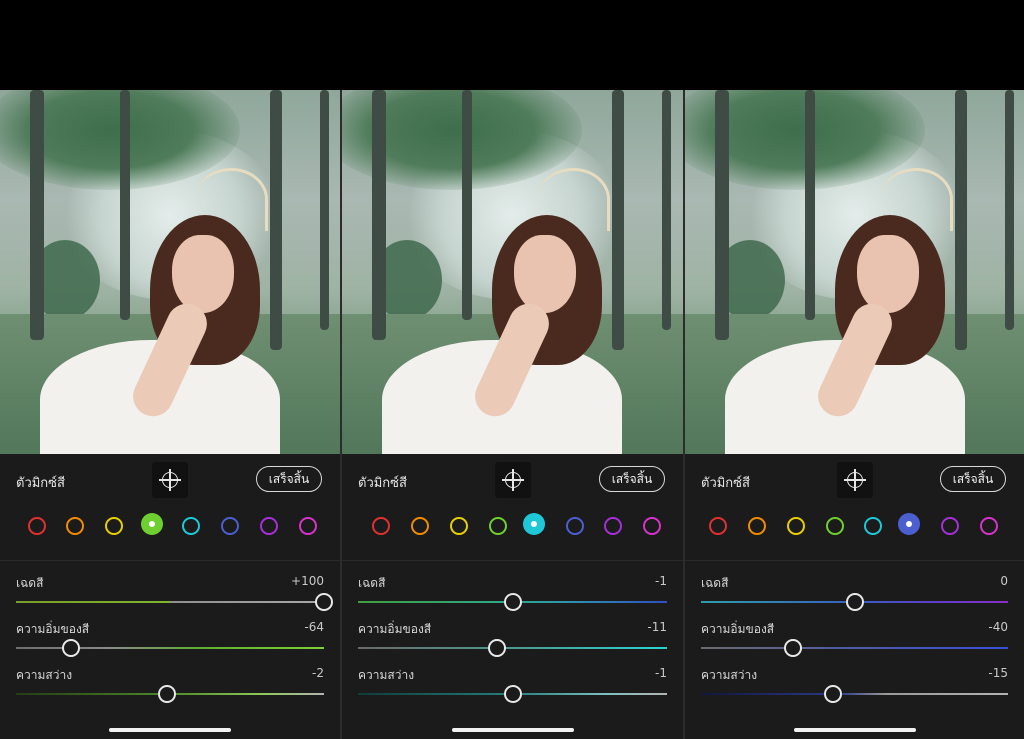  What do you see at coordinates (512, 45) in the screenshot?
I see `top-black-bar` at bounding box center [512, 45].